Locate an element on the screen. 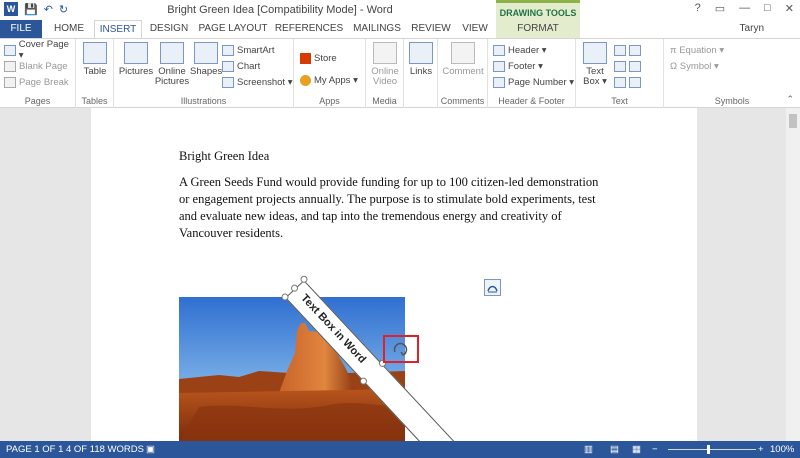  group-comments: Comment Comments is located at coordinates (463, 73).